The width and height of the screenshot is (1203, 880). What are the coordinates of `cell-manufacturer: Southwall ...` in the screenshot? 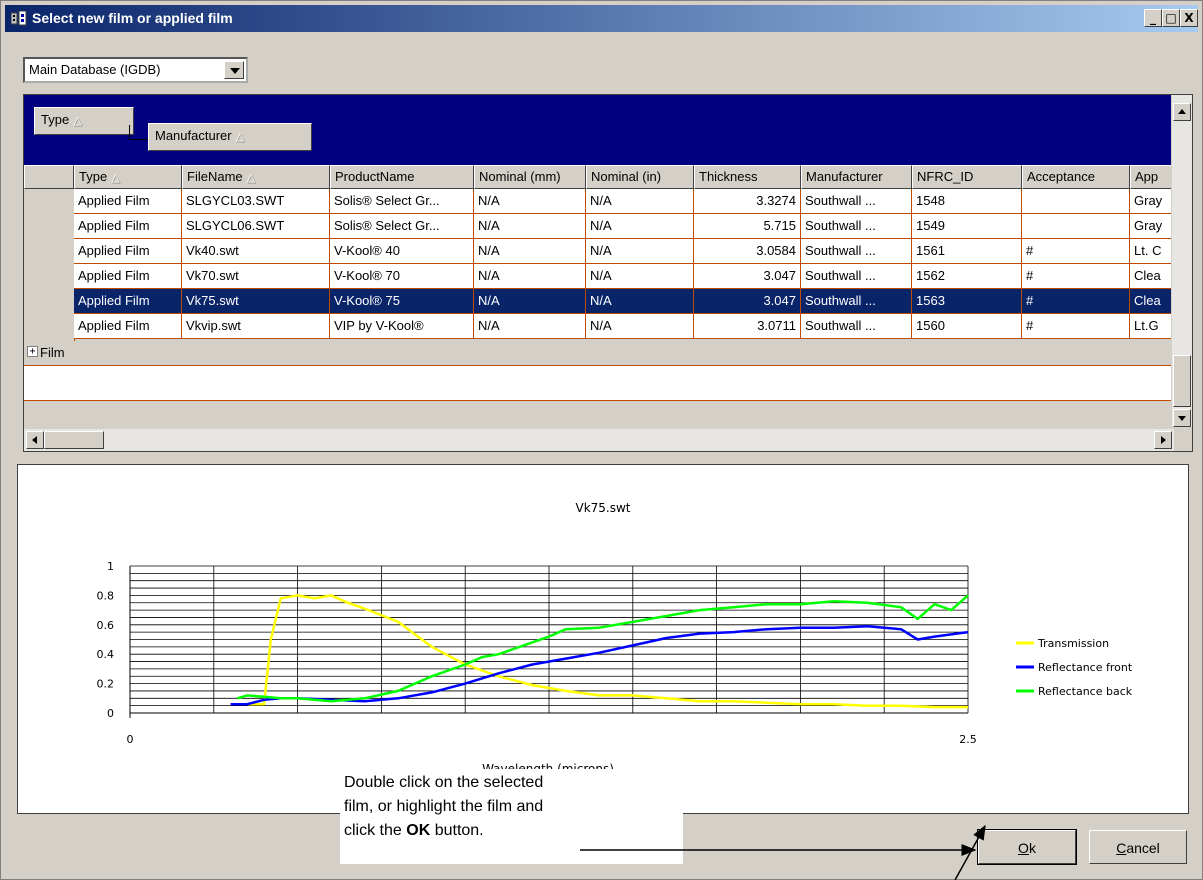 It's located at (856, 251).